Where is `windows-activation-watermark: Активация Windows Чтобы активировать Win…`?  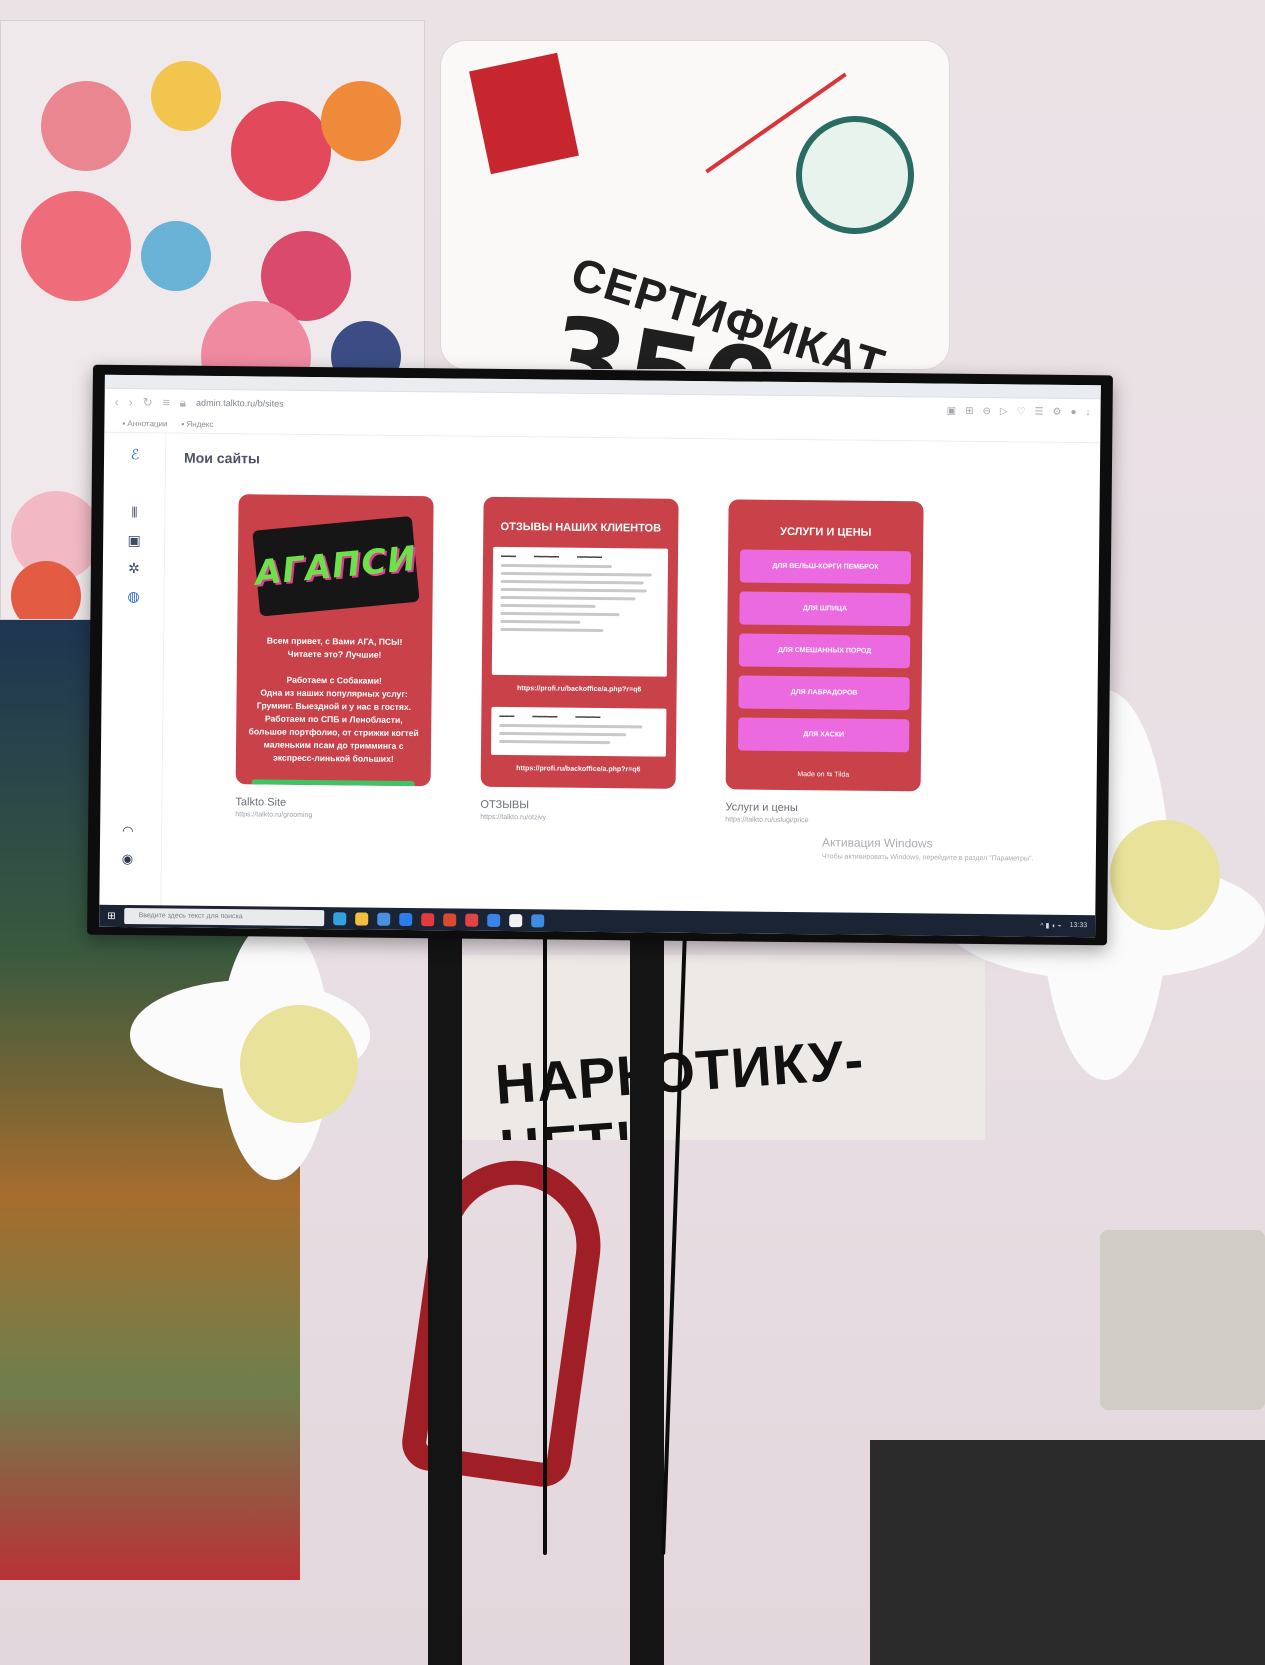 windows-activation-watermark: Активация Windows Чтобы активировать Win… is located at coordinates (927, 849).